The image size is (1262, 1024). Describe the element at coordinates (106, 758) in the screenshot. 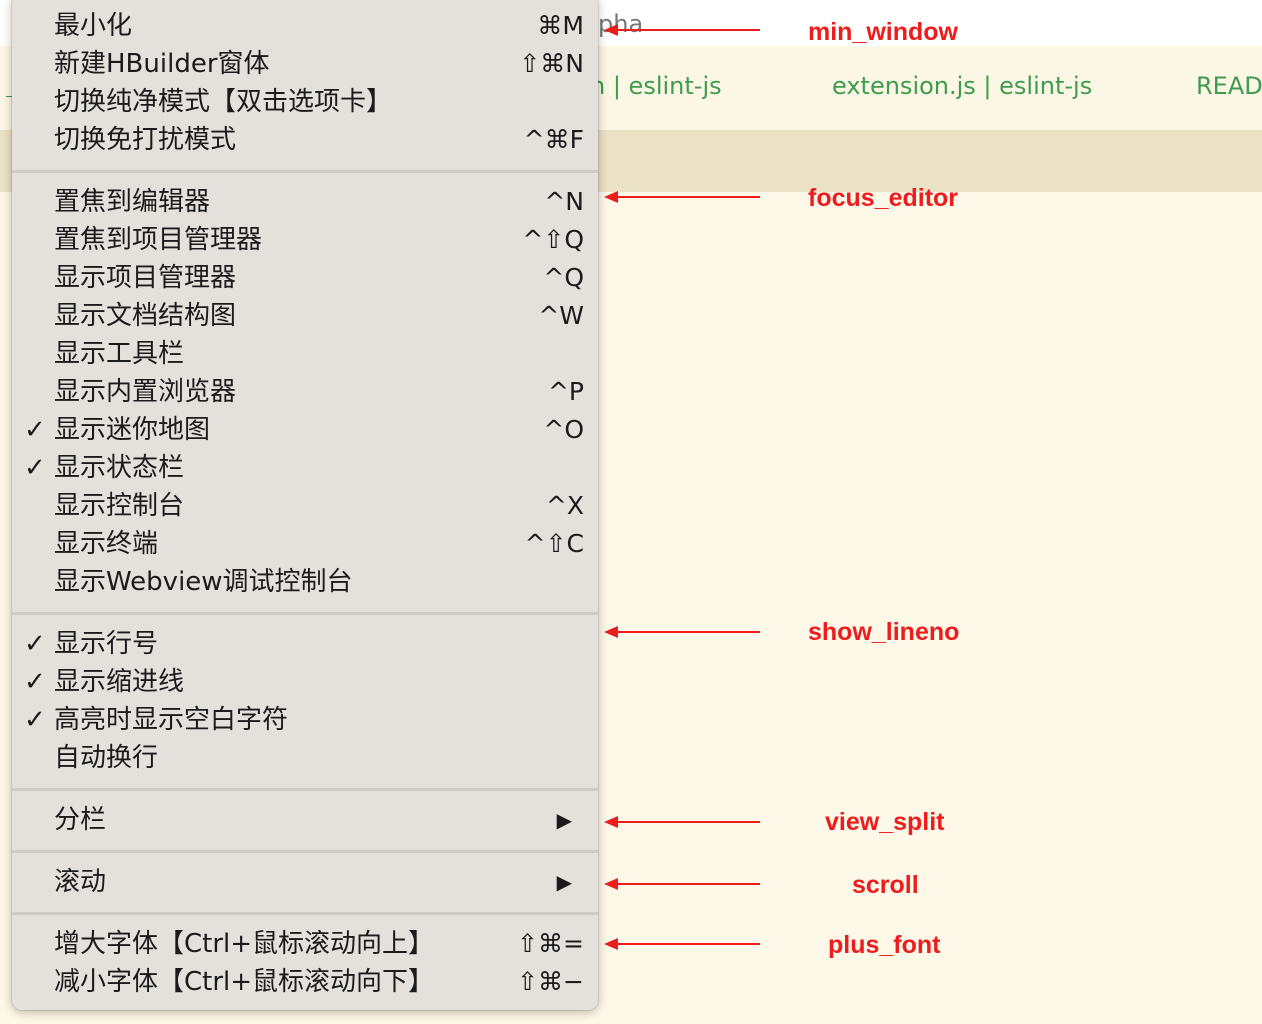

I see `menu-item-label: 自动换行` at that location.